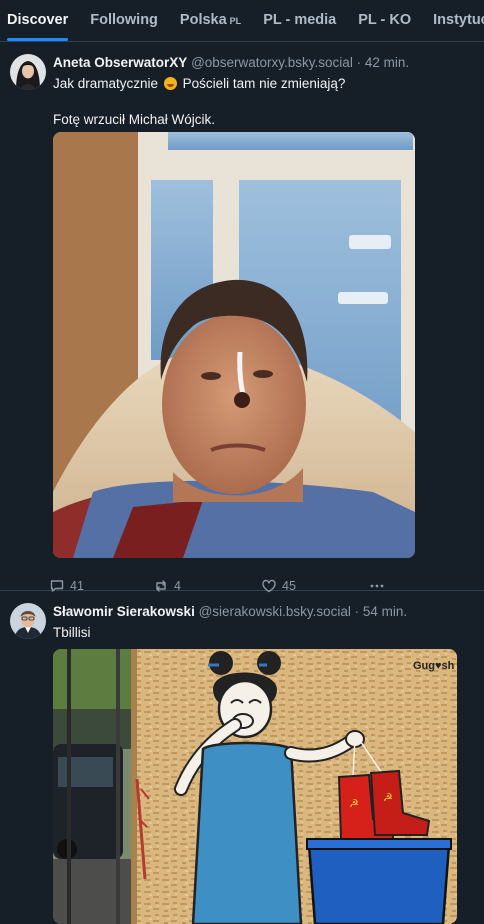  I want to click on tab-pl-media: PL - media, so click(299, 20).